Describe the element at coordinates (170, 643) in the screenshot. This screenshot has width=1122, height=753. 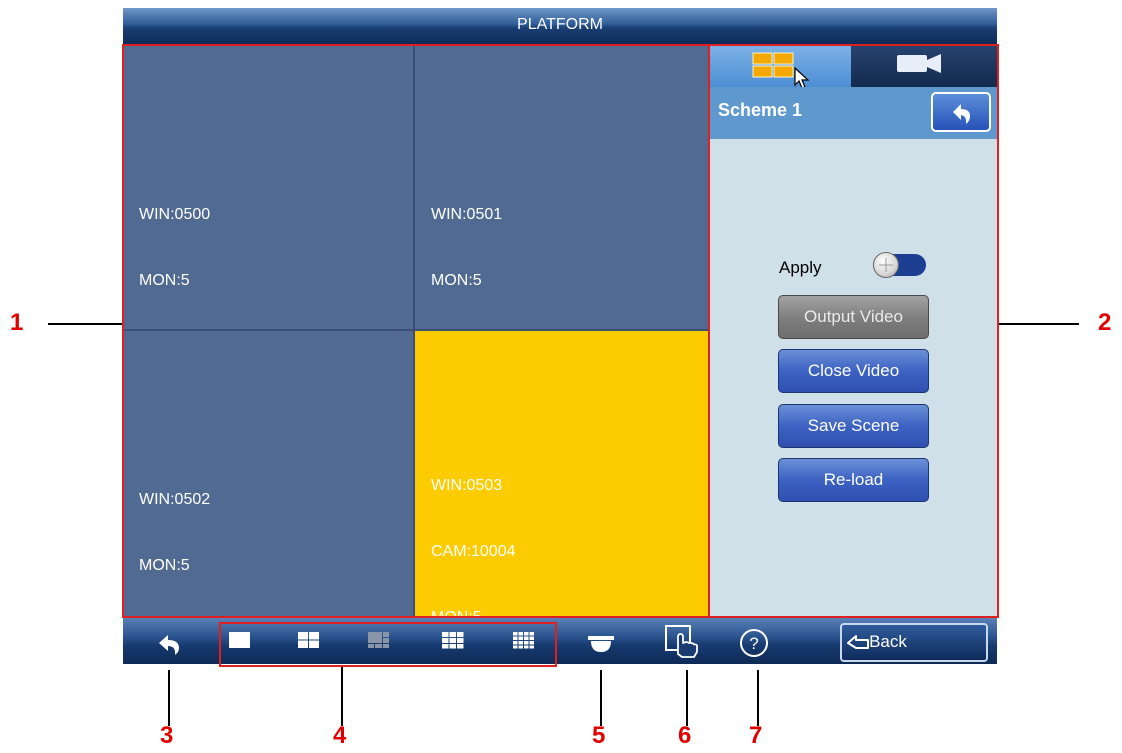
I see `undo-arrow-icon` at that location.